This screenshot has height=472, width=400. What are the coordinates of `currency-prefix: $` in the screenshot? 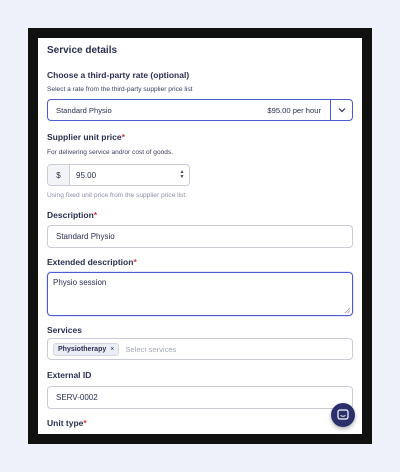 It's located at (59, 175).